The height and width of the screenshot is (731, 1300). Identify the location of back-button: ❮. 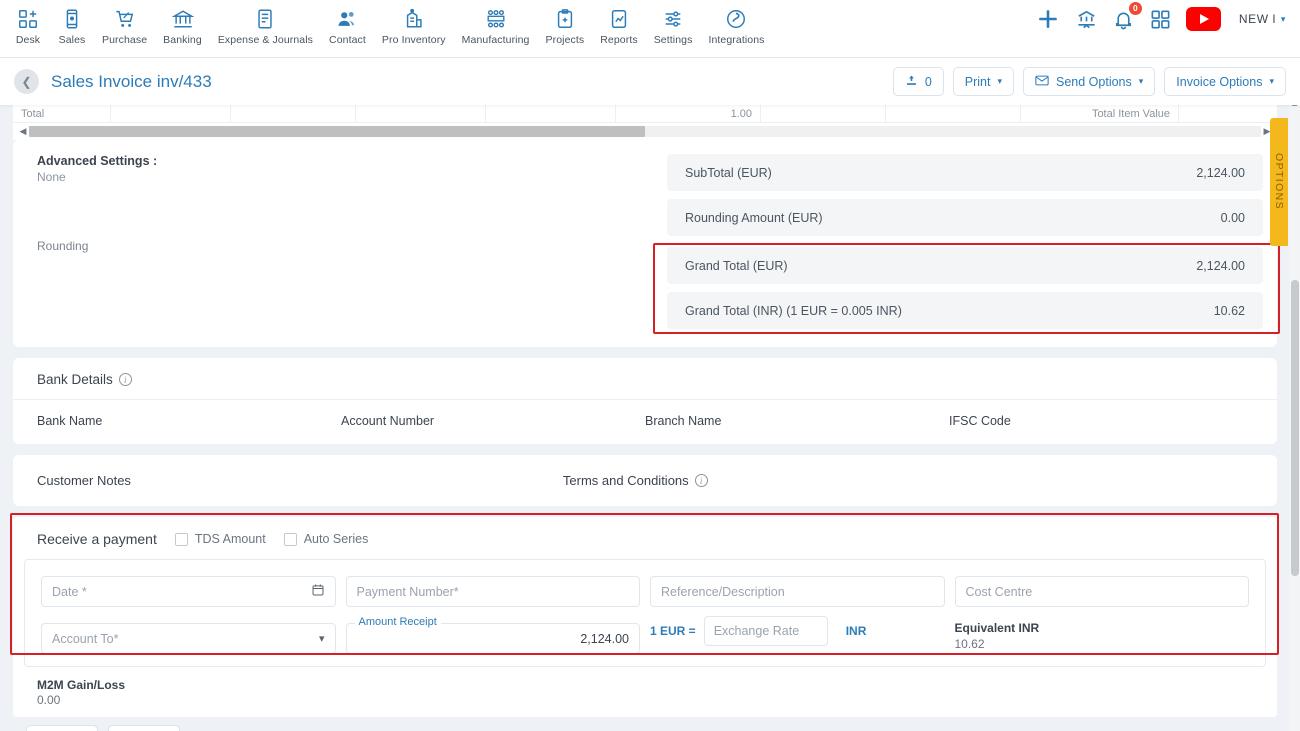
(26, 81).